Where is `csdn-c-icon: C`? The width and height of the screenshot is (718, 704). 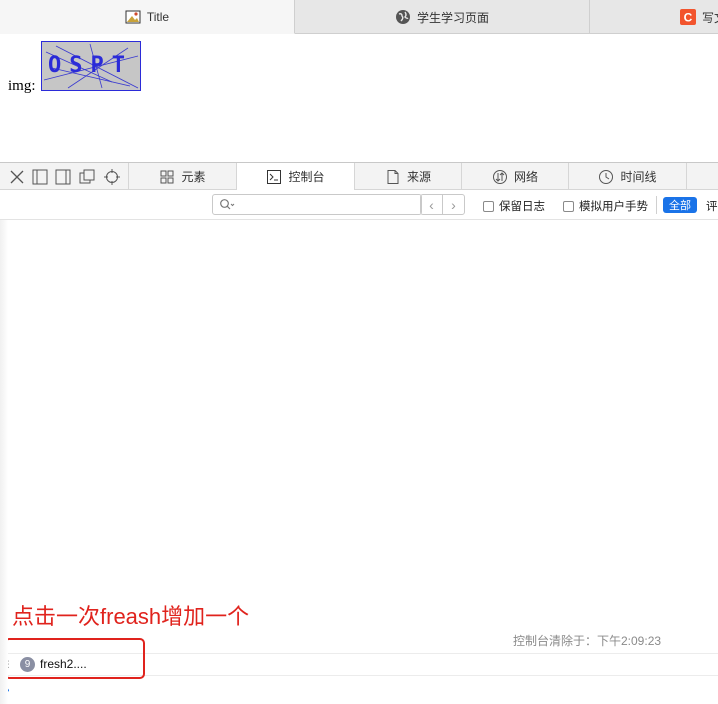
csdn-c-icon: C is located at coordinates (688, 17).